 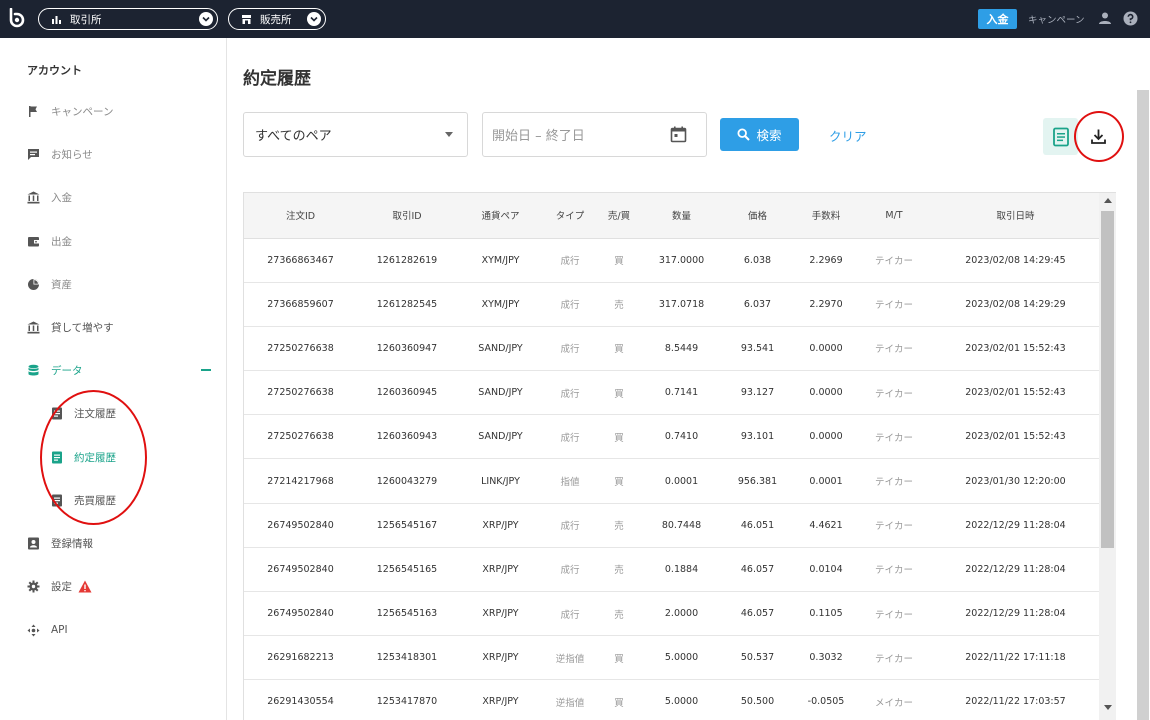 What do you see at coordinates (55, 370) in the screenshot?
I see `sidebar-item-data: データ` at bounding box center [55, 370].